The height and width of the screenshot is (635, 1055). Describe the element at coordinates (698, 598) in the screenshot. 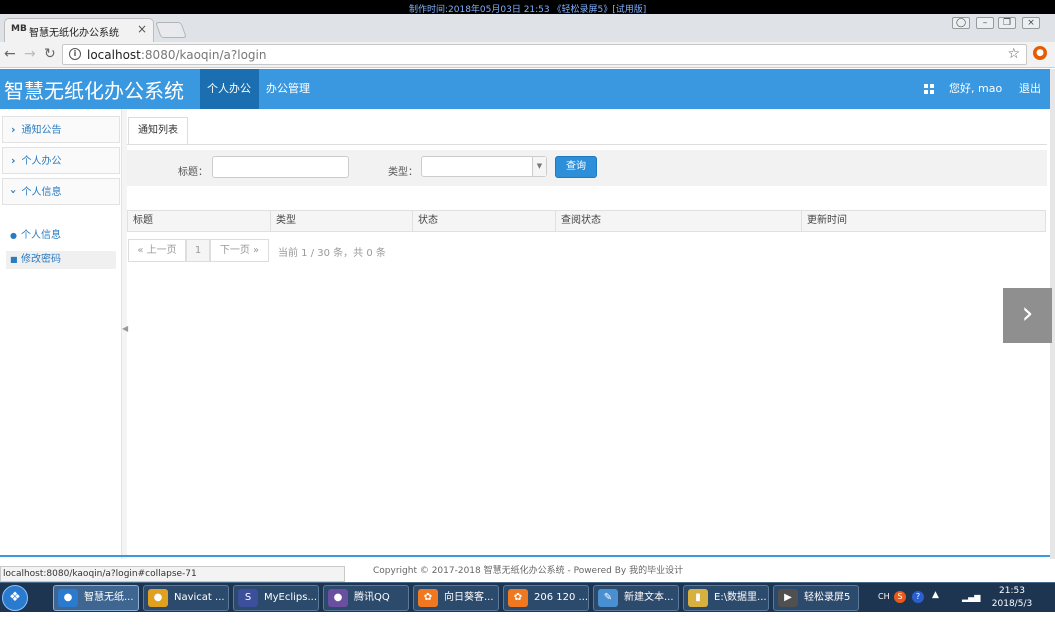

I see `folder-icon: ▮` at that location.